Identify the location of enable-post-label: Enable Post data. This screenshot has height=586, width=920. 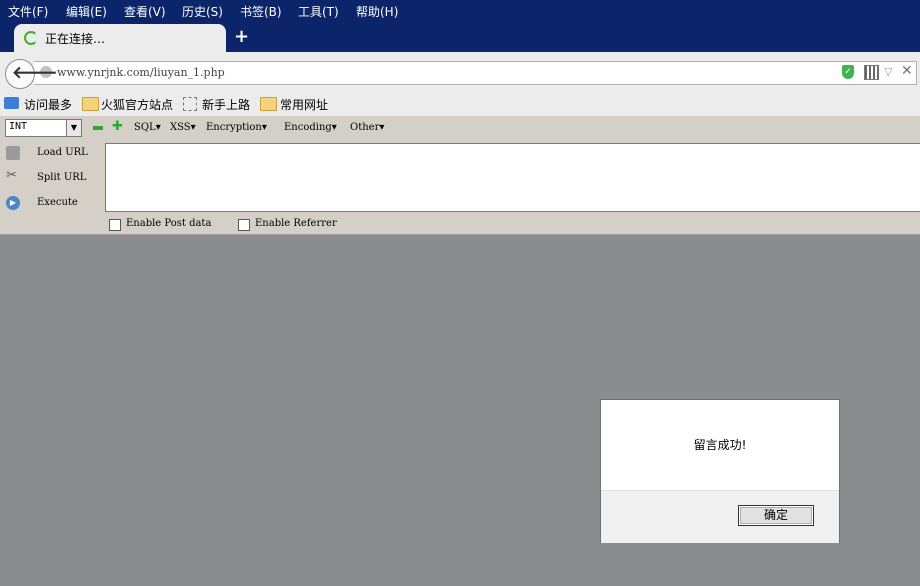
(169, 223).